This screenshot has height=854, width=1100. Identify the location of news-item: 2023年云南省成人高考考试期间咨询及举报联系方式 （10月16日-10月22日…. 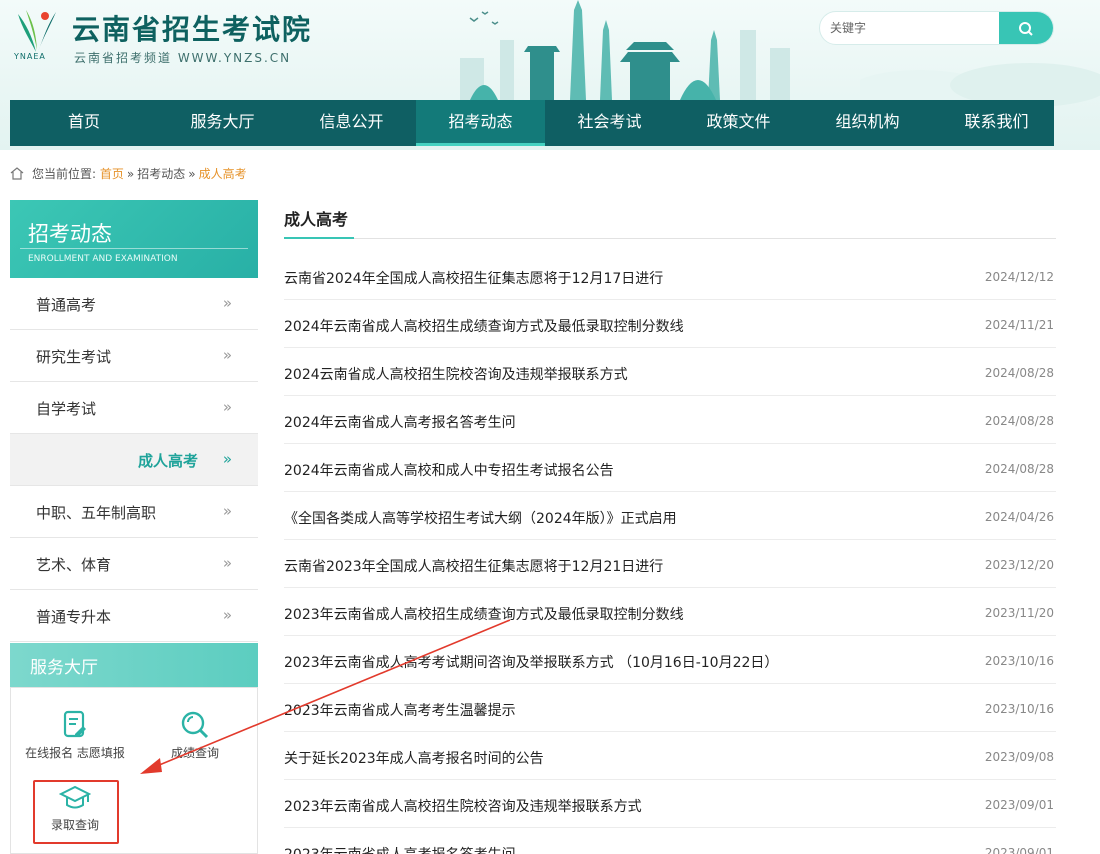
(670, 660).